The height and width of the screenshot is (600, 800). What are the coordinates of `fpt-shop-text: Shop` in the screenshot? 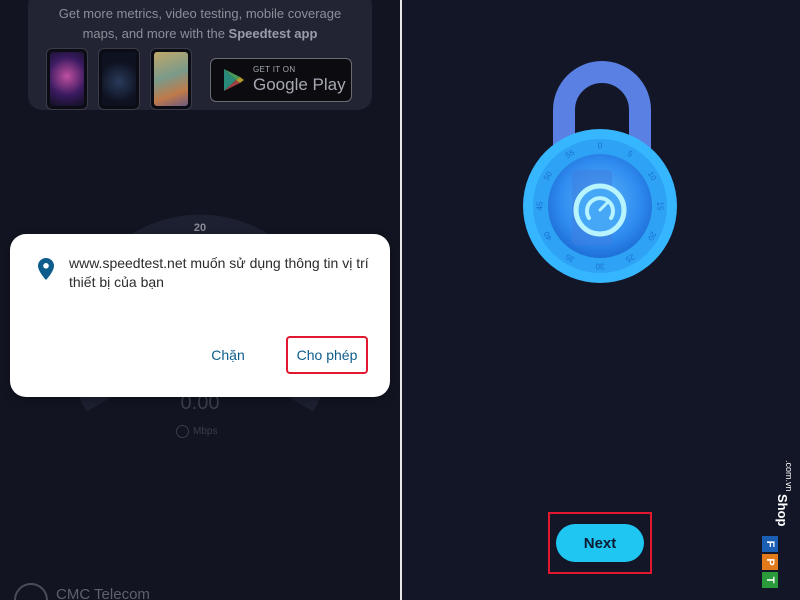 It's located at (782, 510).